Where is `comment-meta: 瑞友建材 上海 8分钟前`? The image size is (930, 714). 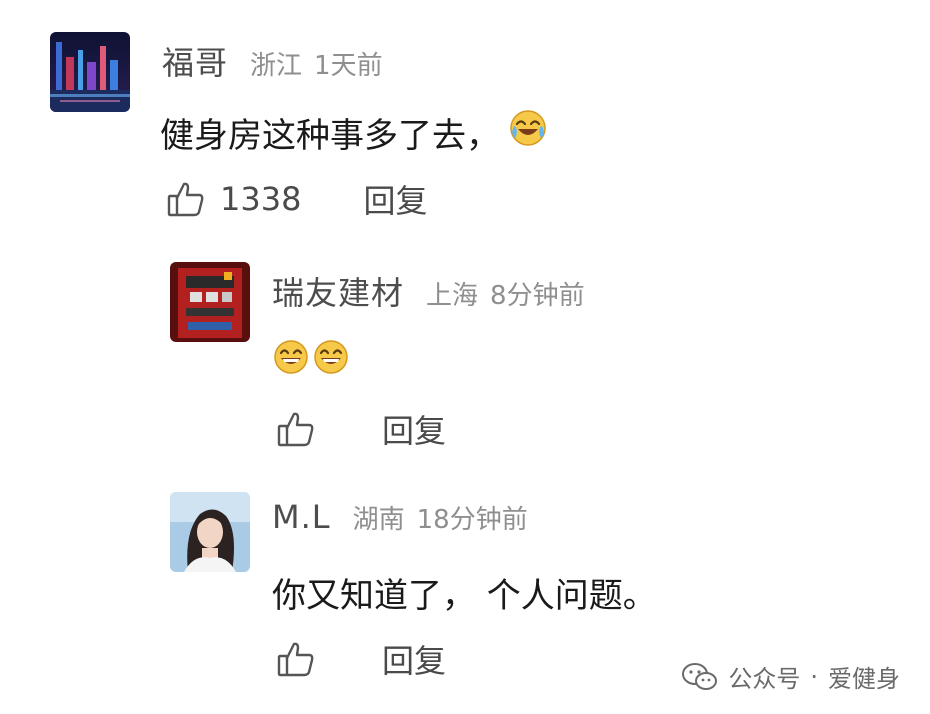
comment-meta: 瑞友建材 上海 8分钟前 is located at coordinates (428, 291).